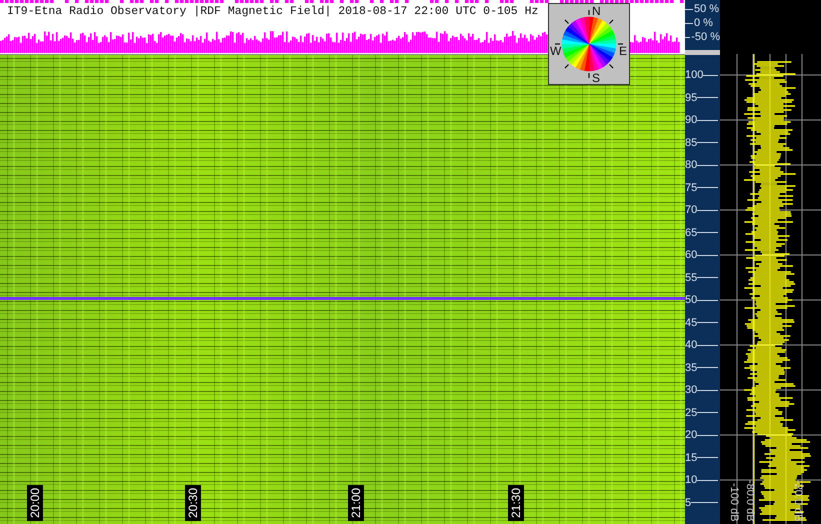 The width and height of the screenshot is (821, 524). Describe the element at coordinates (798, 501) in the screenshot. I see `db-label: -20.0 dB` at that location.